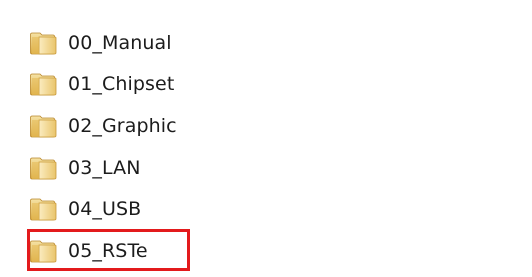 The height and width of the screenshot is (277, 532). Describe the element at coordinates (121, 84) in the screenshot. I see `folder-name: 01_Chipset` at that location.